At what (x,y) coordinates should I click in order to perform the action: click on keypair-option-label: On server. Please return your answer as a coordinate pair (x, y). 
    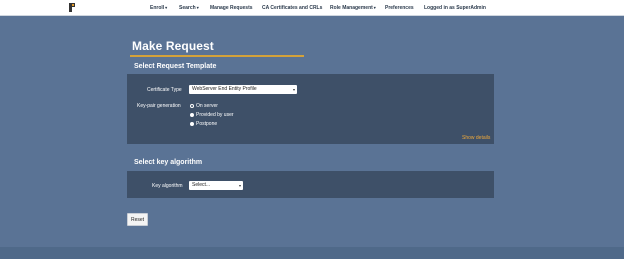
    Looking at the image, I should click on (207, 106).